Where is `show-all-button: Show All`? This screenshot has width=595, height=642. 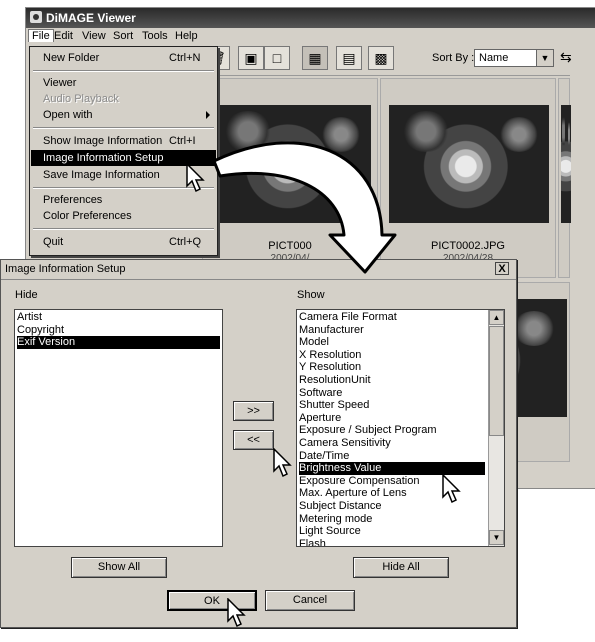 show-all-button: Show All is located at coordinates (119, 567).